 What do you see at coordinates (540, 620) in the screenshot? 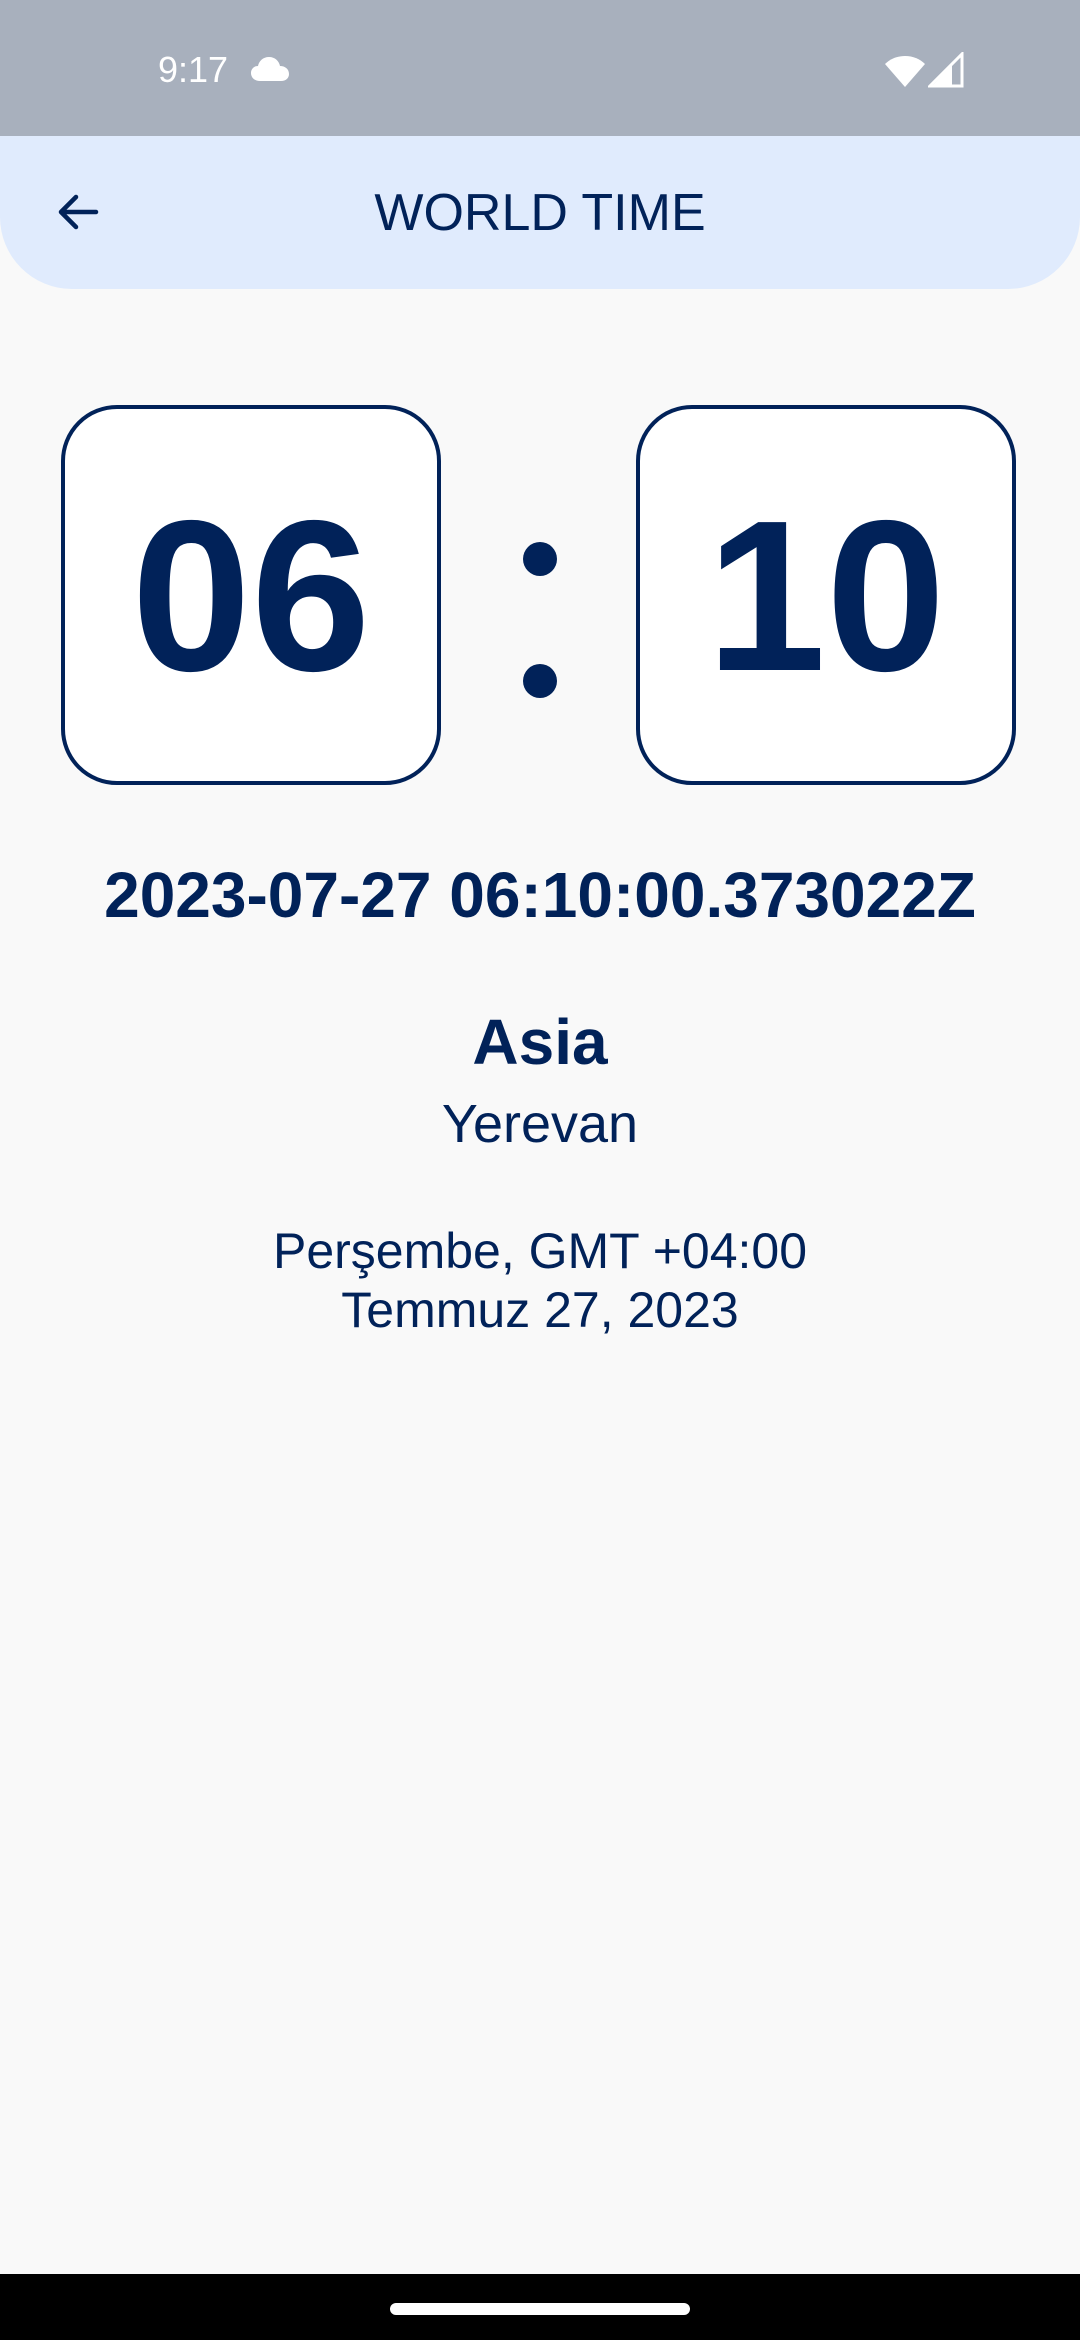
I see `time-separator` at bounding box center [540, 620].